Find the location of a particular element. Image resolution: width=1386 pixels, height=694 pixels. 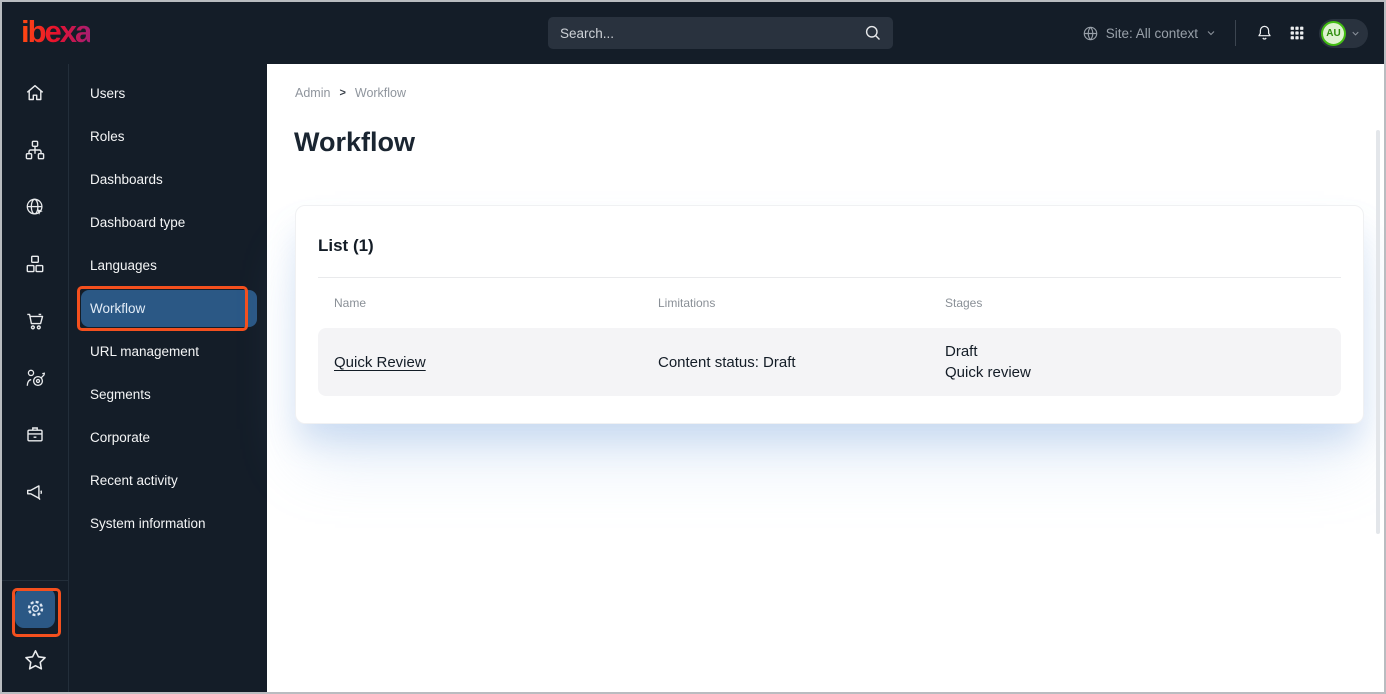

sidebar-item-users: Users is located at coordinates (169, 93).